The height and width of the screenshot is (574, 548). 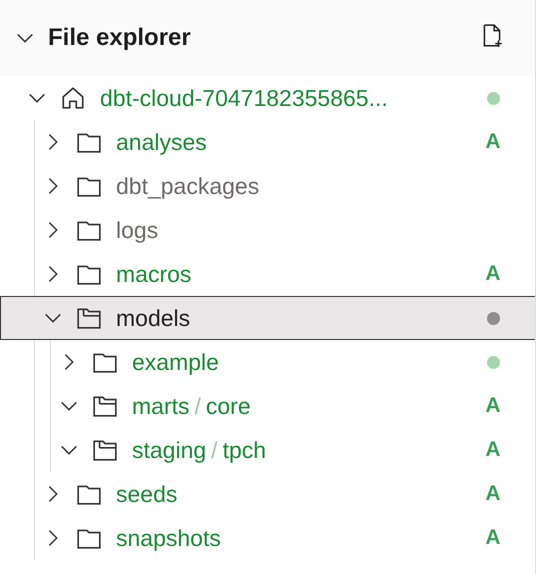 What do you see at coordinates (175, 362) in the screenshot?
I see `folder-name: example` at bounding box center [175, 362].